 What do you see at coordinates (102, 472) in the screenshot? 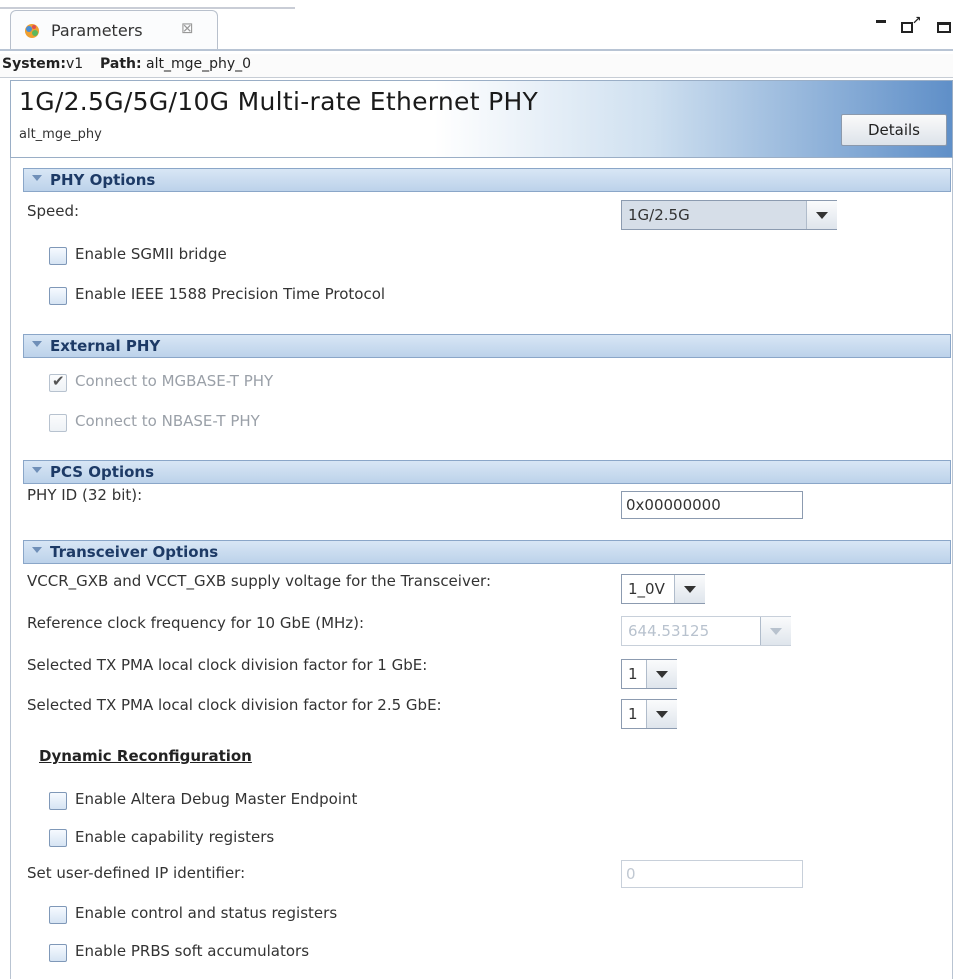
I see `section-title: PCS Options` at bounding box center [102, 472].